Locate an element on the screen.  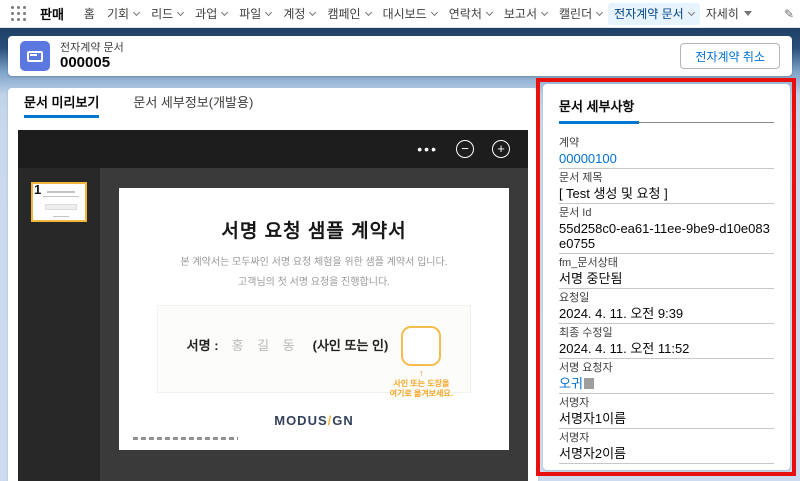
detail-field: 최종 수정일 2024. 4. 11. 오전 11:52 is located at coordinates (666, 343).